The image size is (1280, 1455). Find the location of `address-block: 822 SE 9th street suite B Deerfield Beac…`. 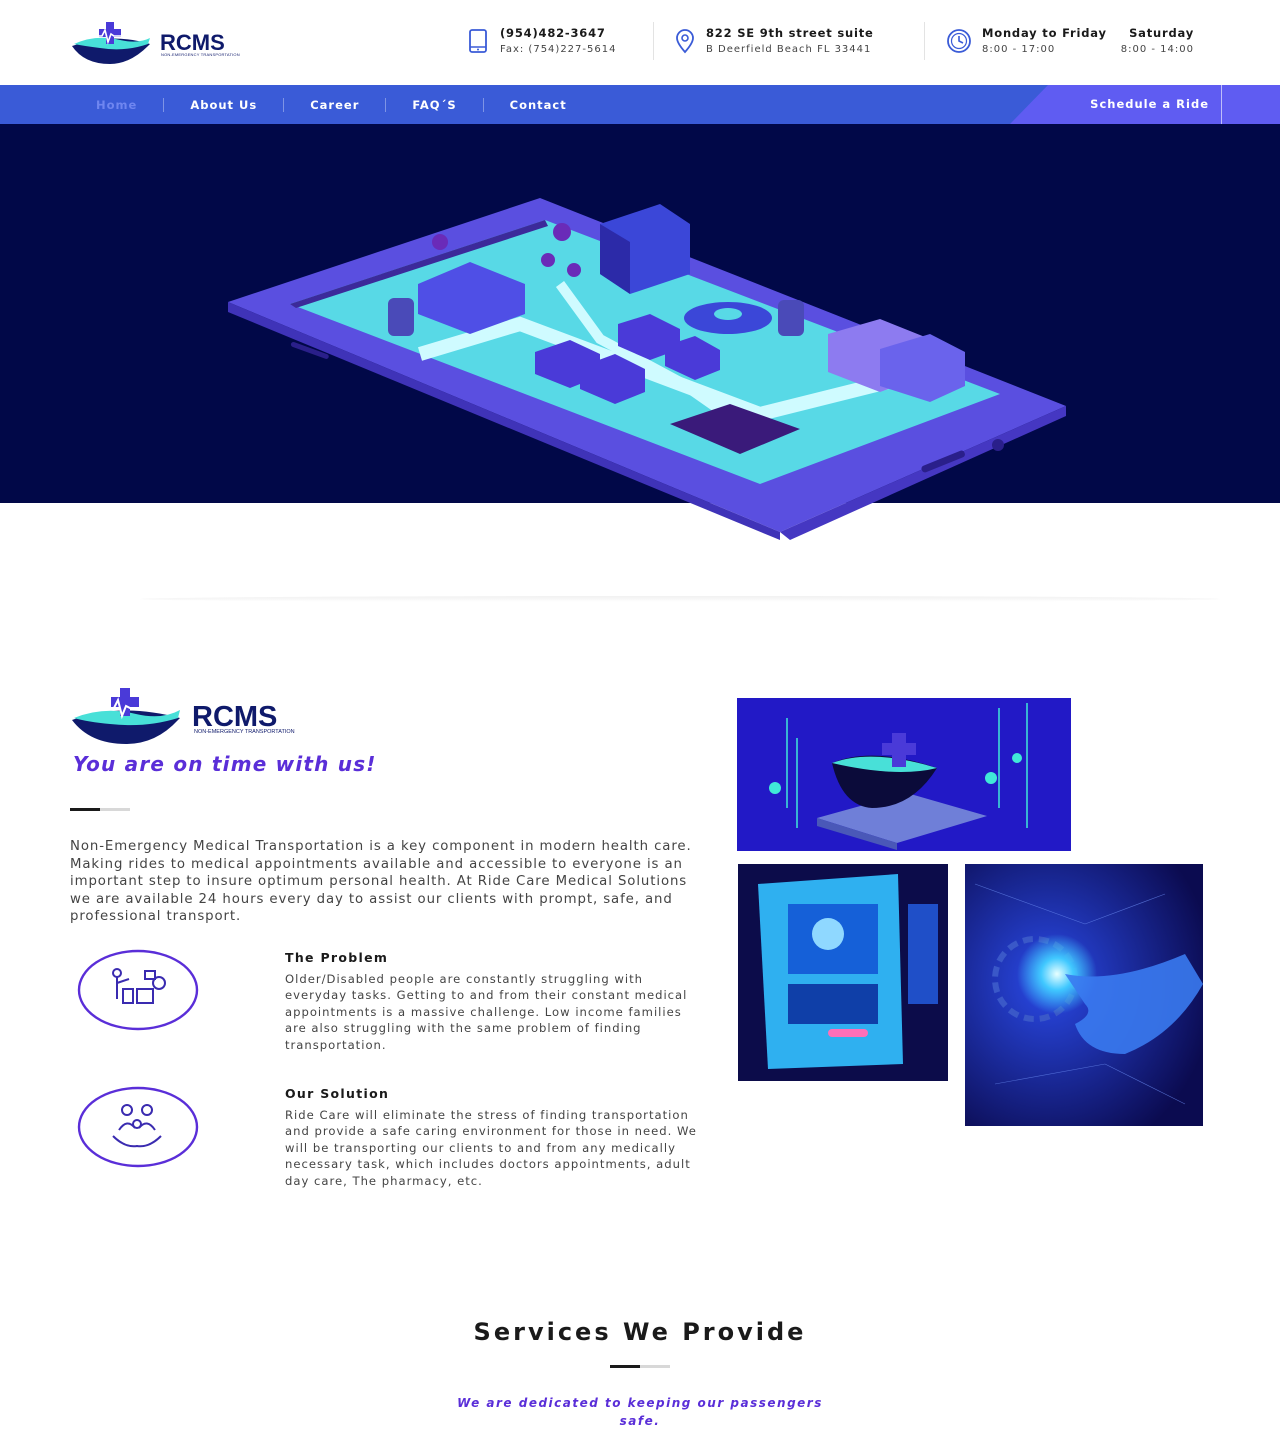

address-block: 822 SE 9th street suite B Deerfield Beac… is located at coordinates (773, 42).